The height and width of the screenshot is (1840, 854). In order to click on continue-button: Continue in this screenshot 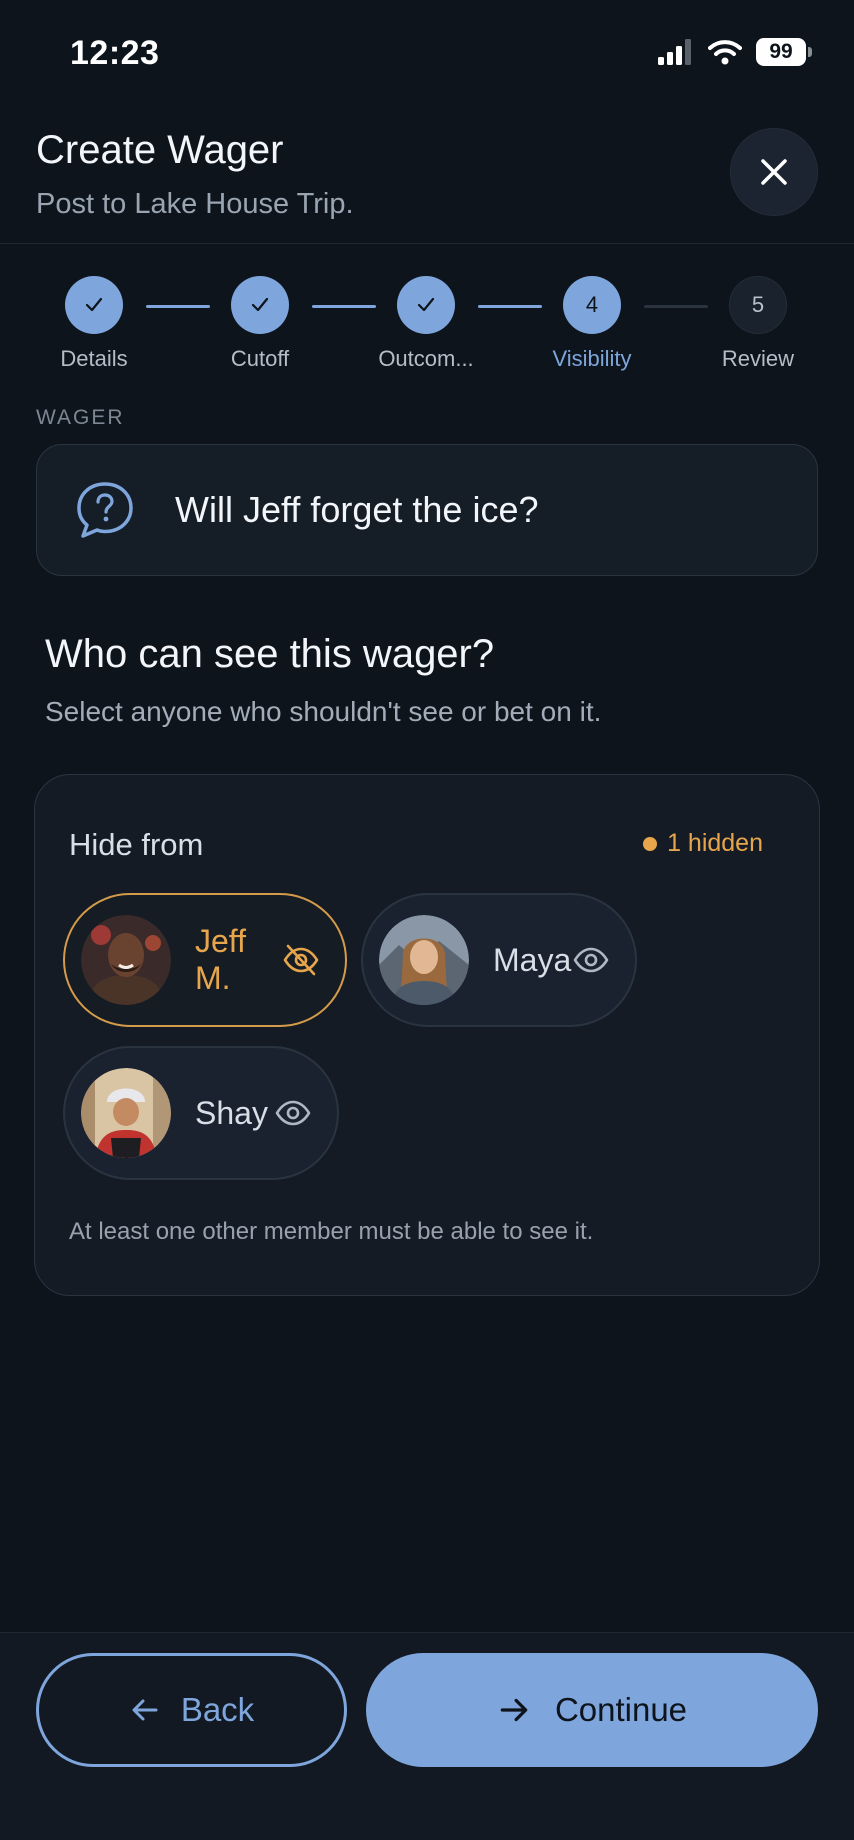, I will do `click(592, 1710)`.